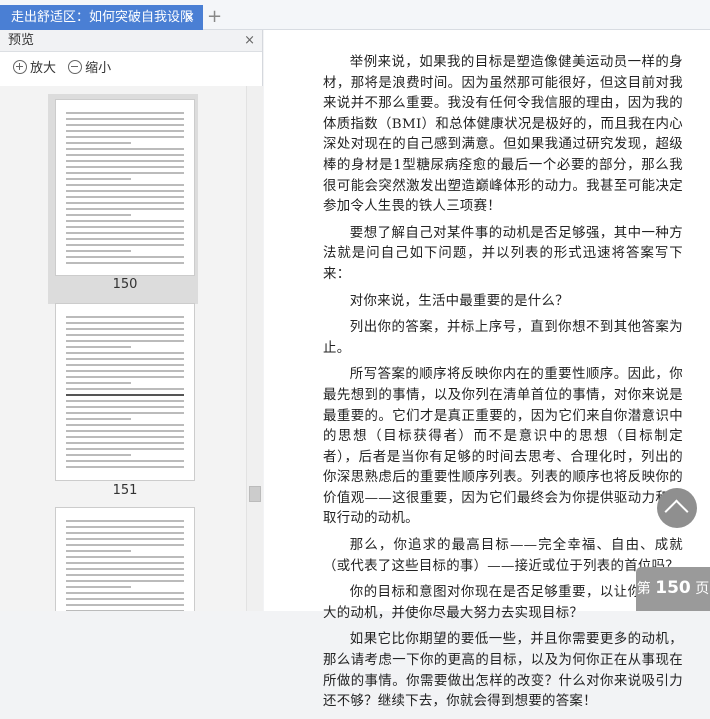 This screenshot has height=719, width=710. What do you see at coordinates (254, 348) in the screenshot?
I see `thumbnail-scrollbar` at bounding box center [254, 348].